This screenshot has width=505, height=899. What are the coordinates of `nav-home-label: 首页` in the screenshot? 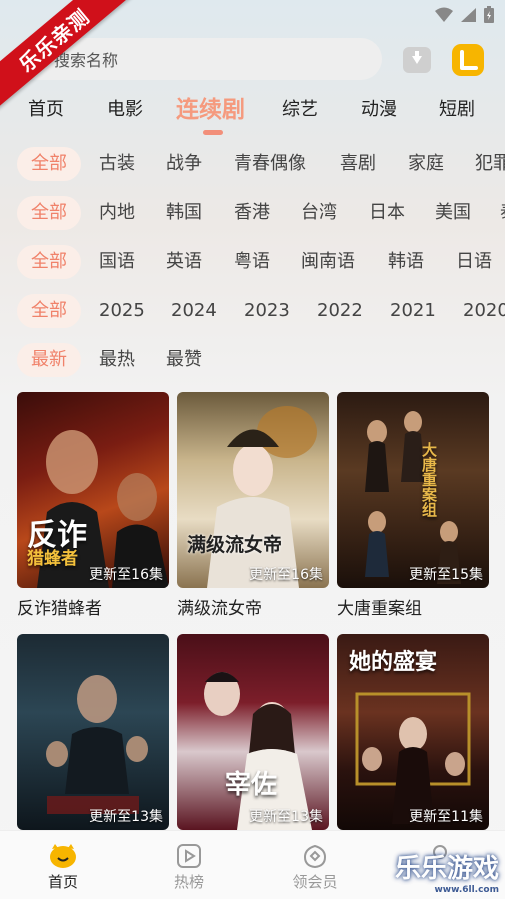 It's located at (62, 882).